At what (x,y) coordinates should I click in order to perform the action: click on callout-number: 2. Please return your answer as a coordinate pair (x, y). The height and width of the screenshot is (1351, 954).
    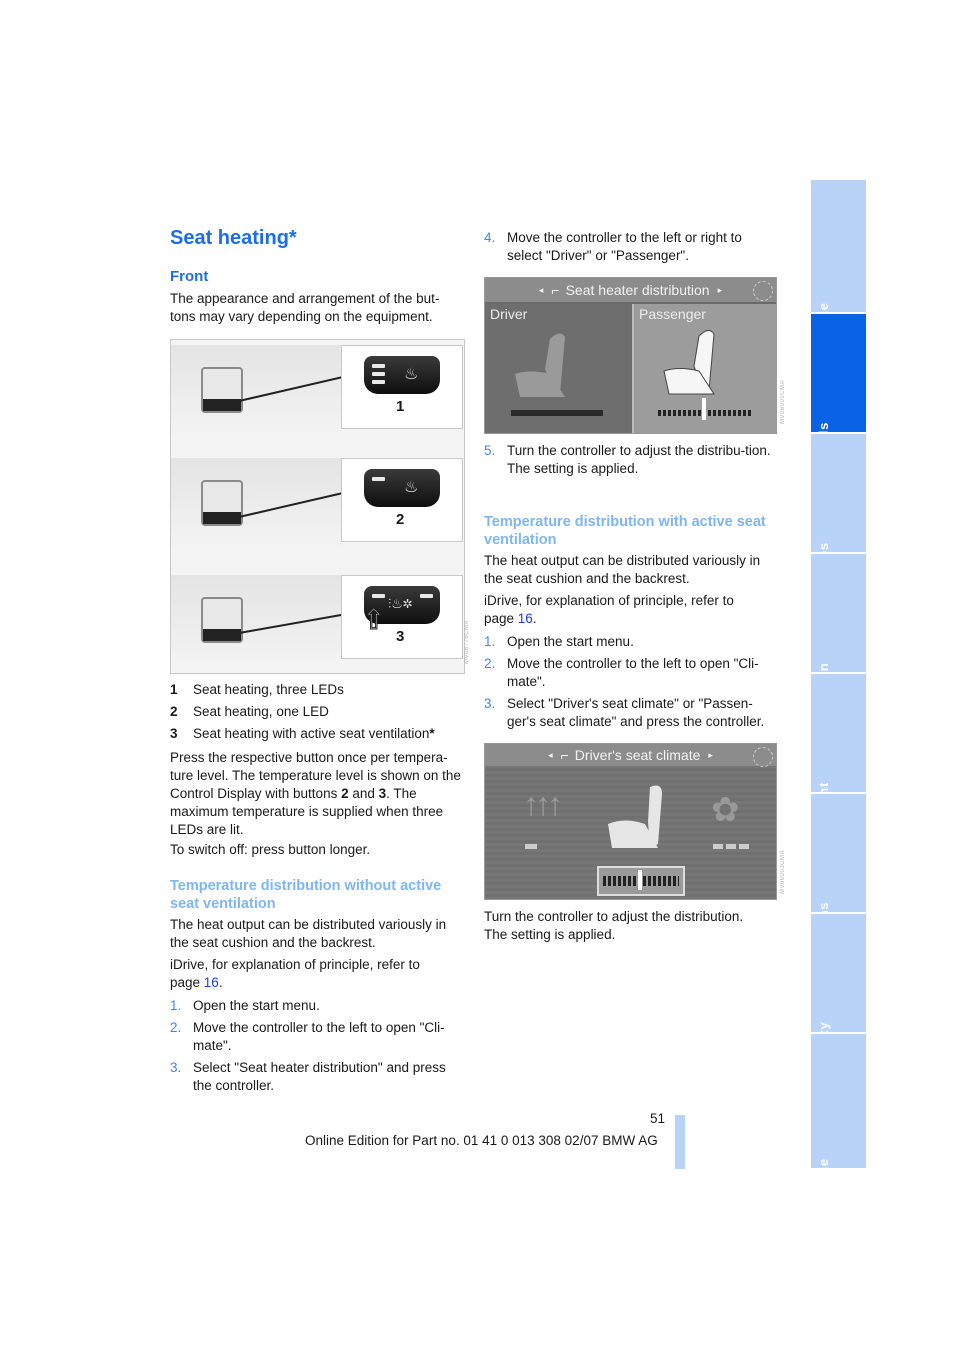
    Looking at the image, I should click on (400, 519).